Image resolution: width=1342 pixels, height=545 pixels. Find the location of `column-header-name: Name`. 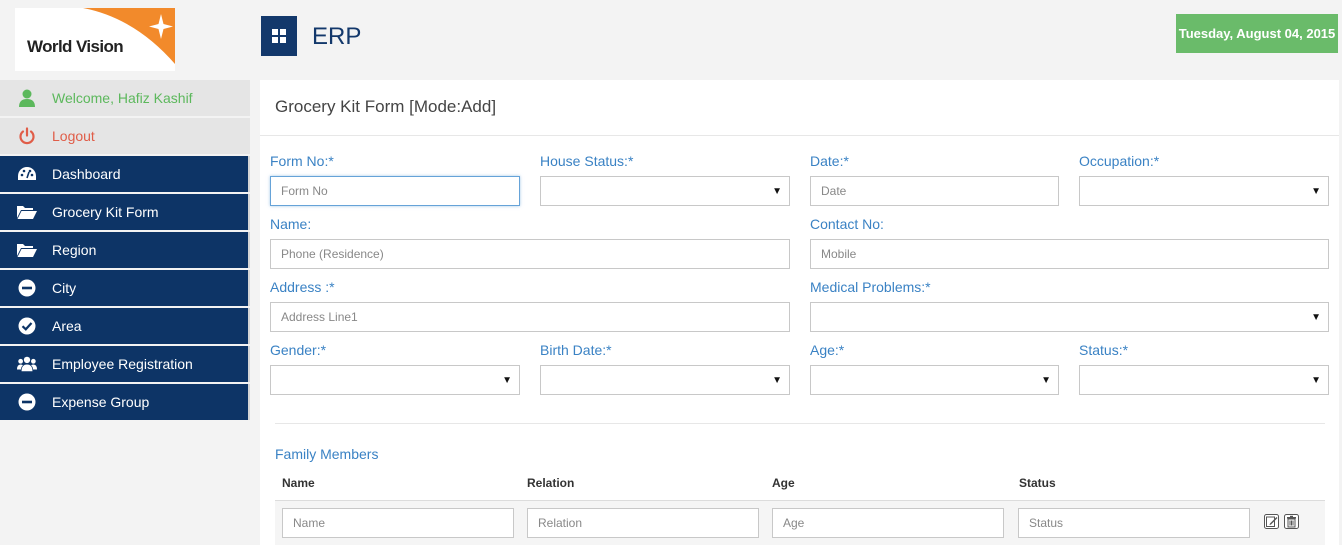

column-header-name: Name is located at coordinates (298, 483).